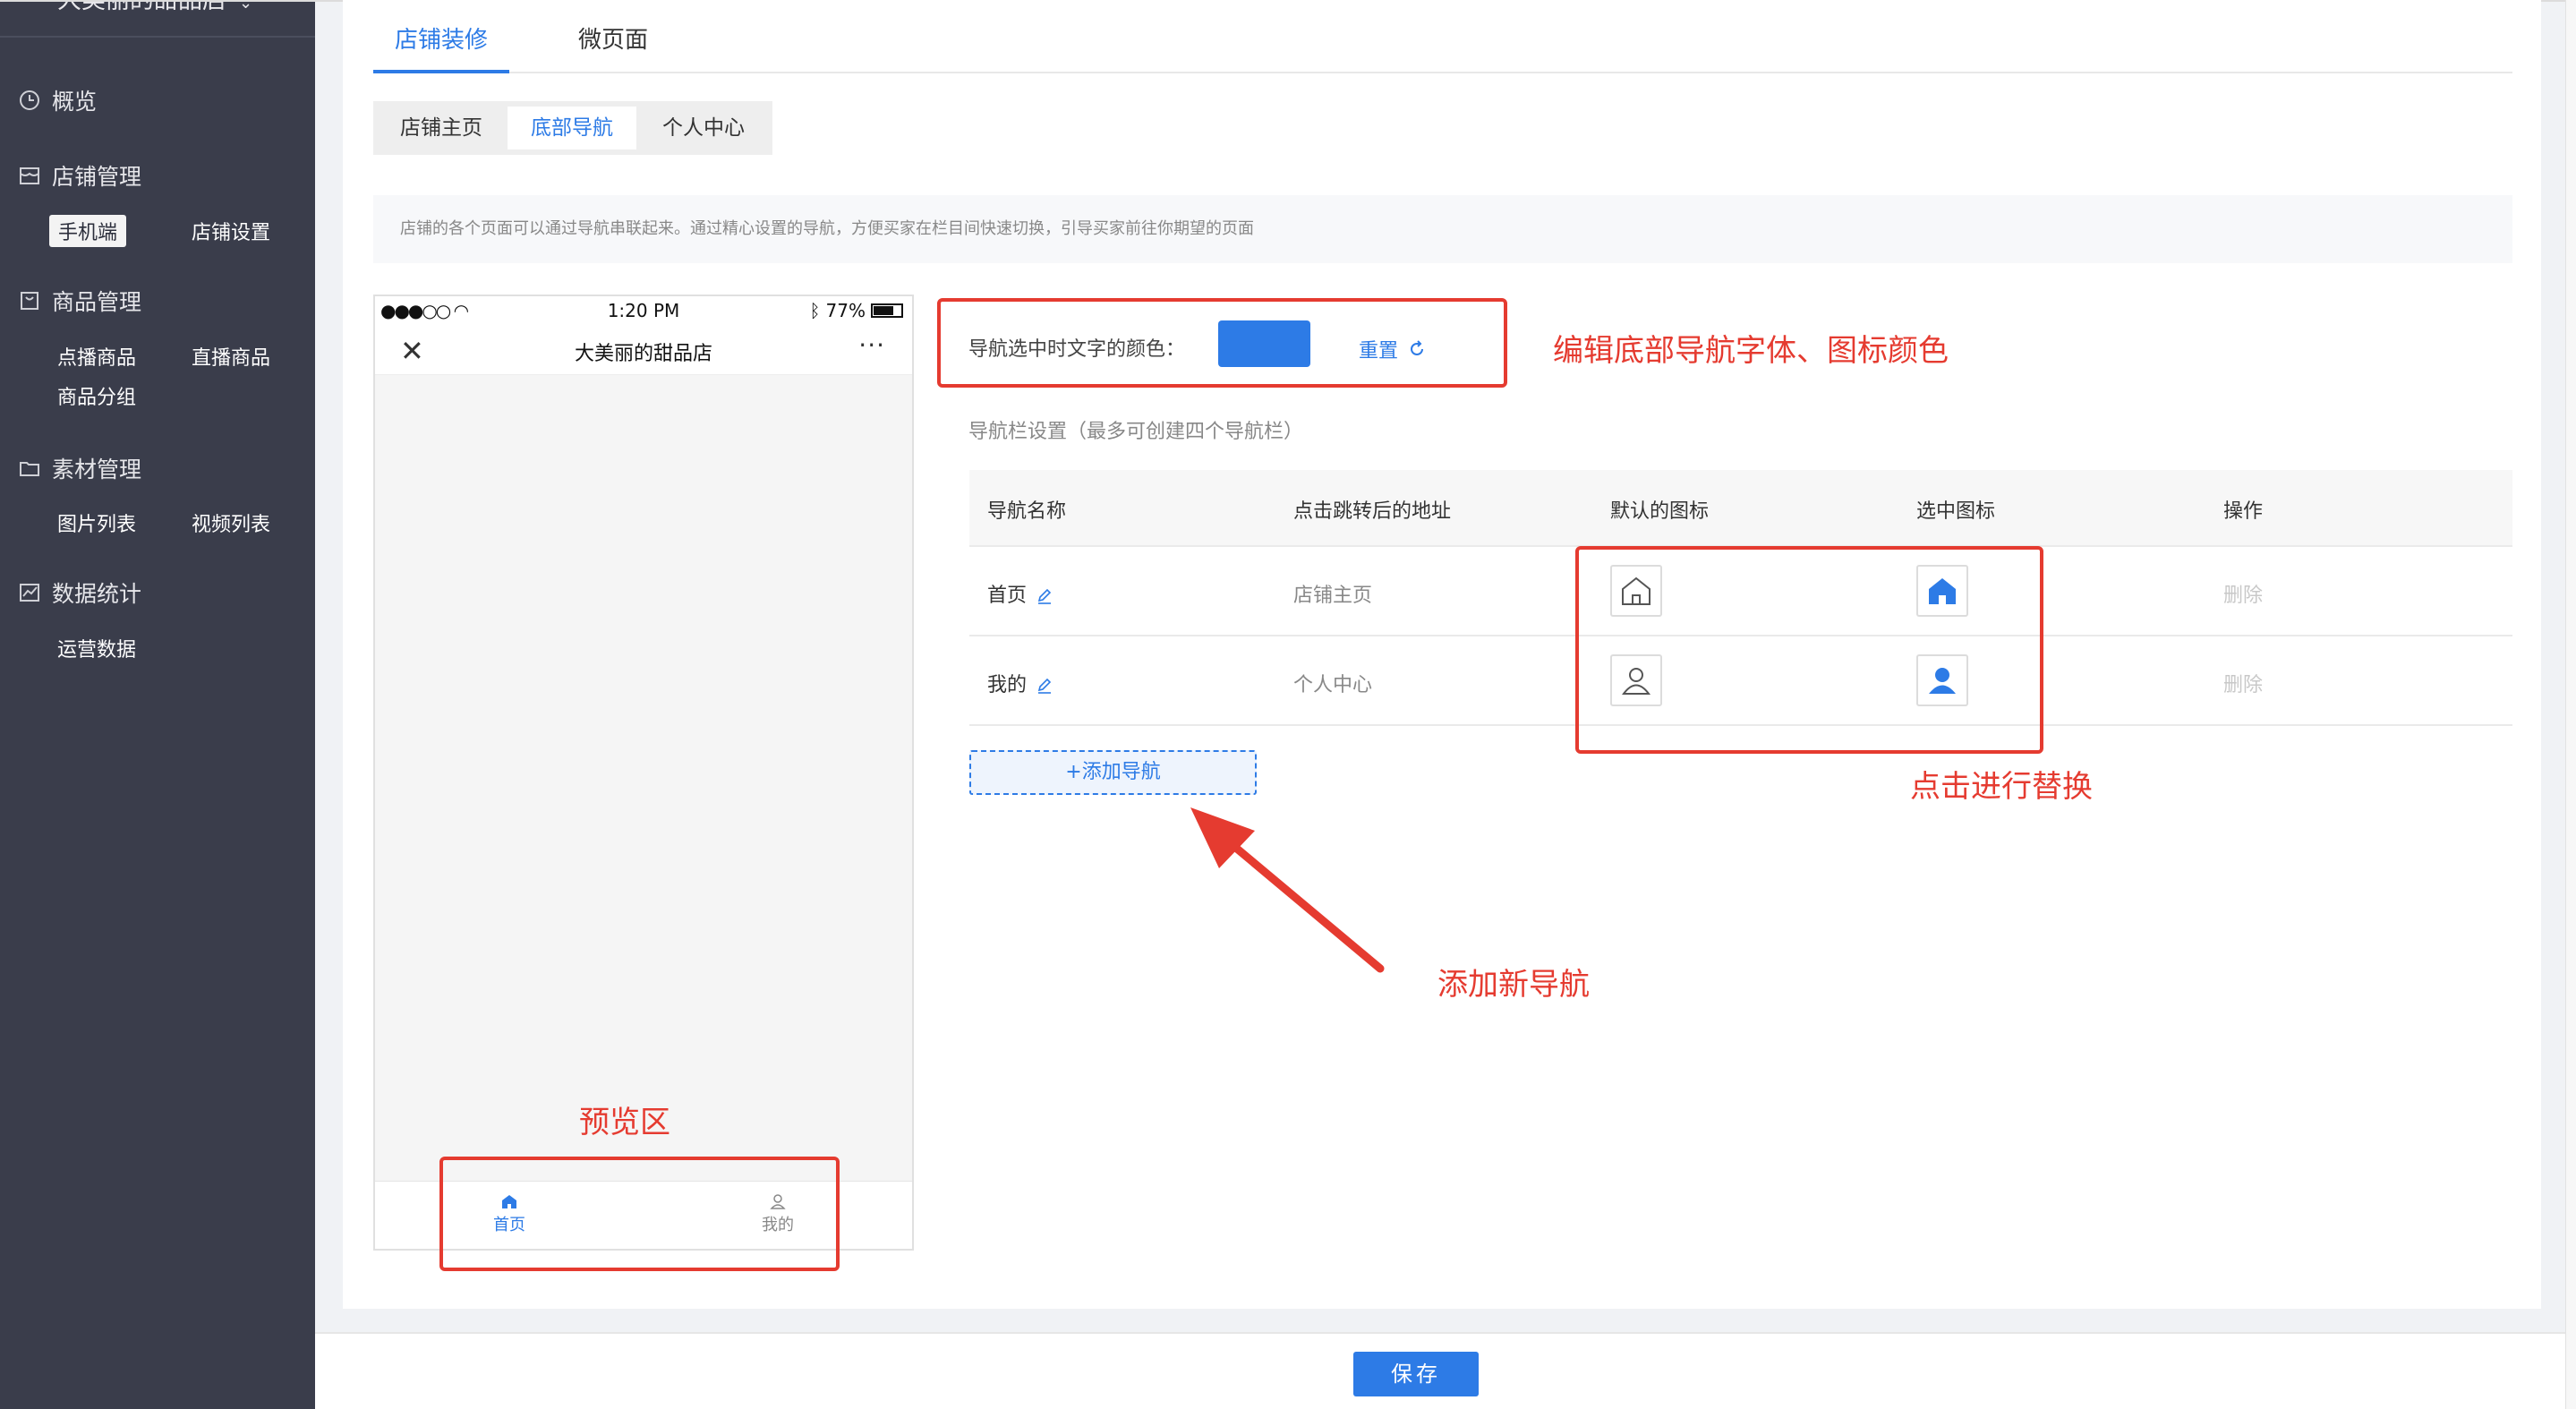 This screenshot has height=1409, width=2576. I want to click on menu-shop-management: 店铺管理, so click(79, 176).